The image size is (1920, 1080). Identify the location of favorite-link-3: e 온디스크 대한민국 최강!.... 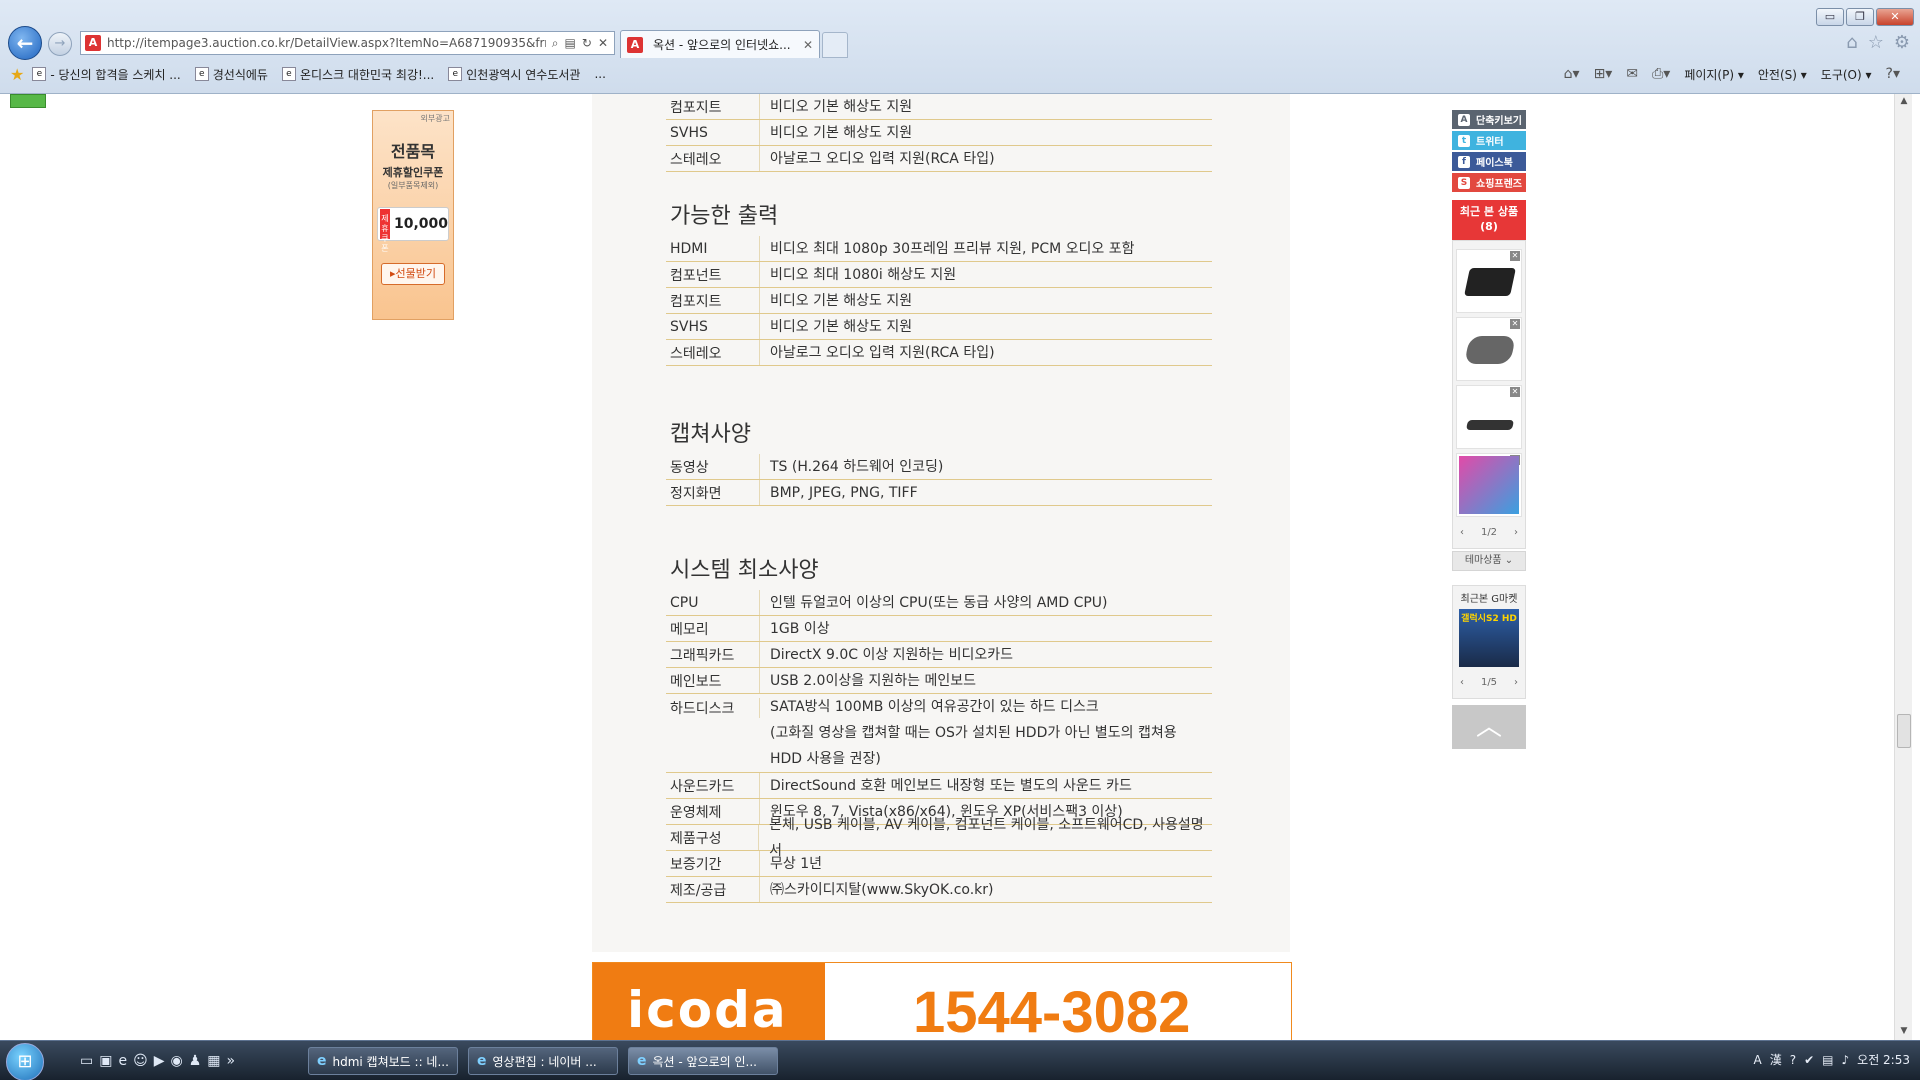
(357, 74).